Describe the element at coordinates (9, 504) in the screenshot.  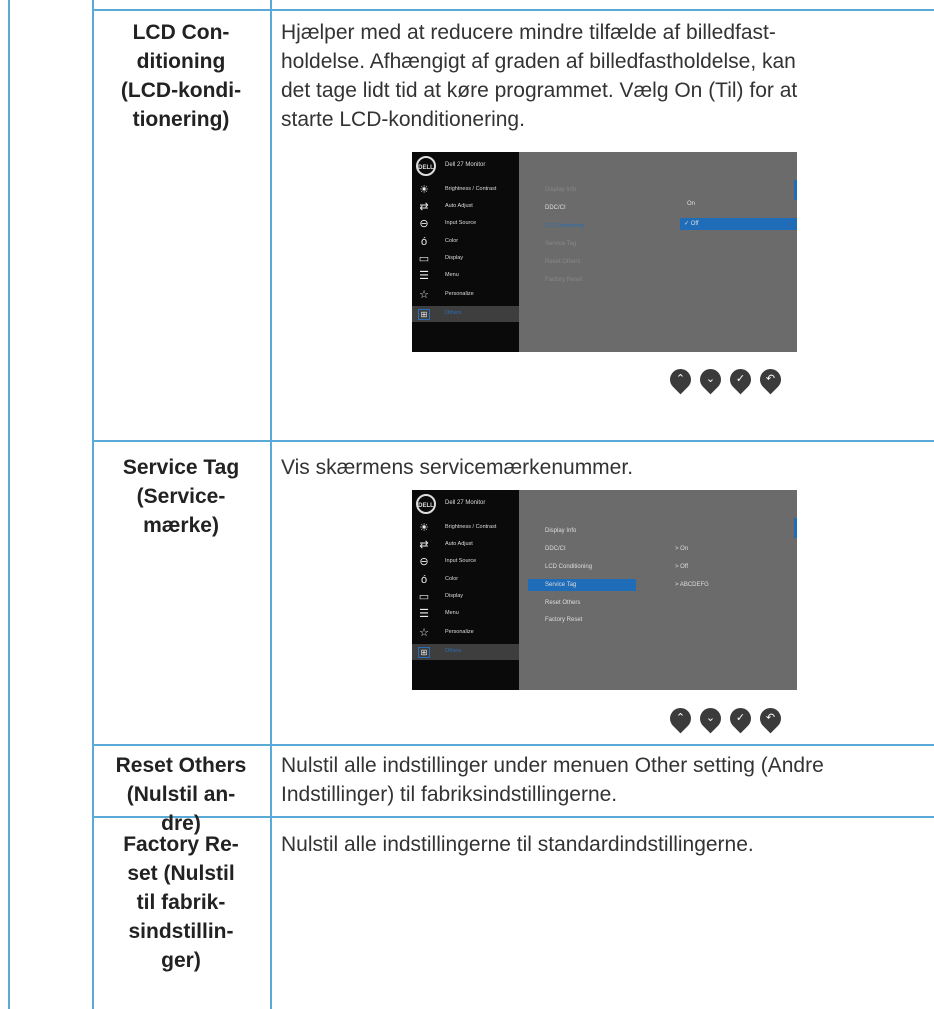
I see `table-border-left` at that location.